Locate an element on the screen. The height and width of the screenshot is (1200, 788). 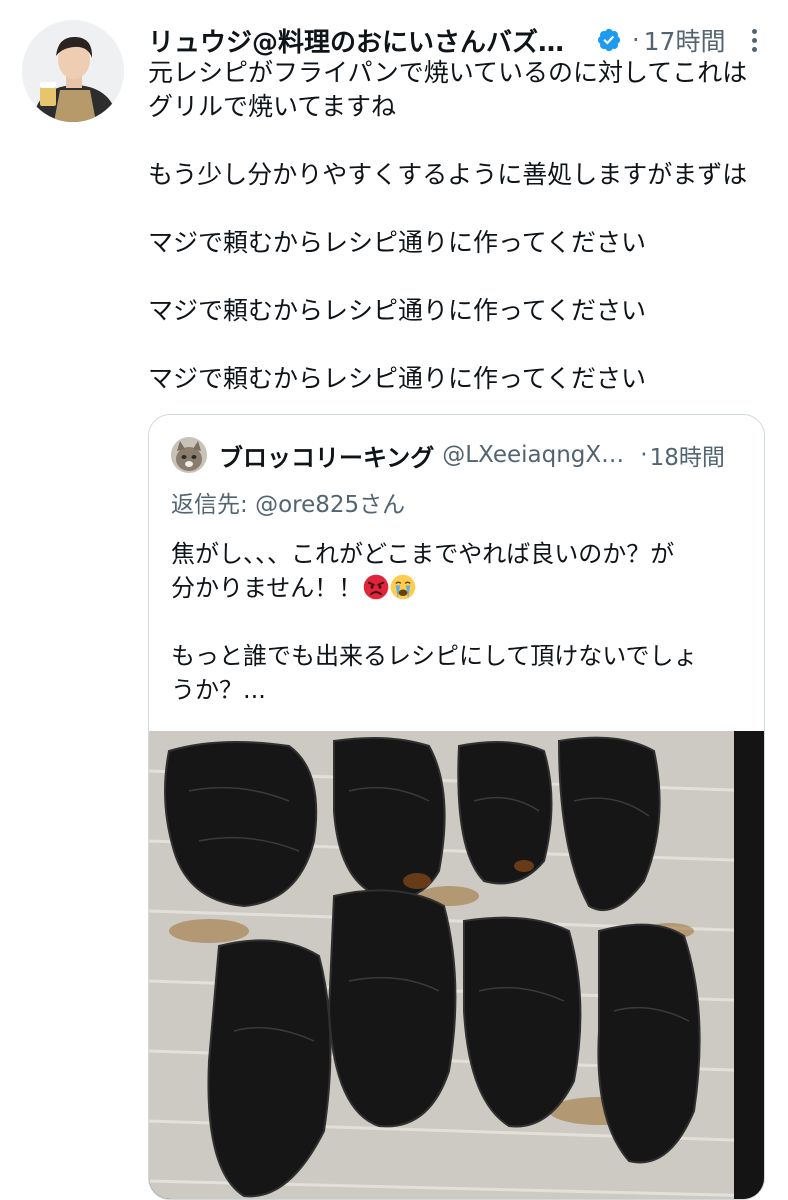
quoted-author-avatar is located at coordinates (189, 455).